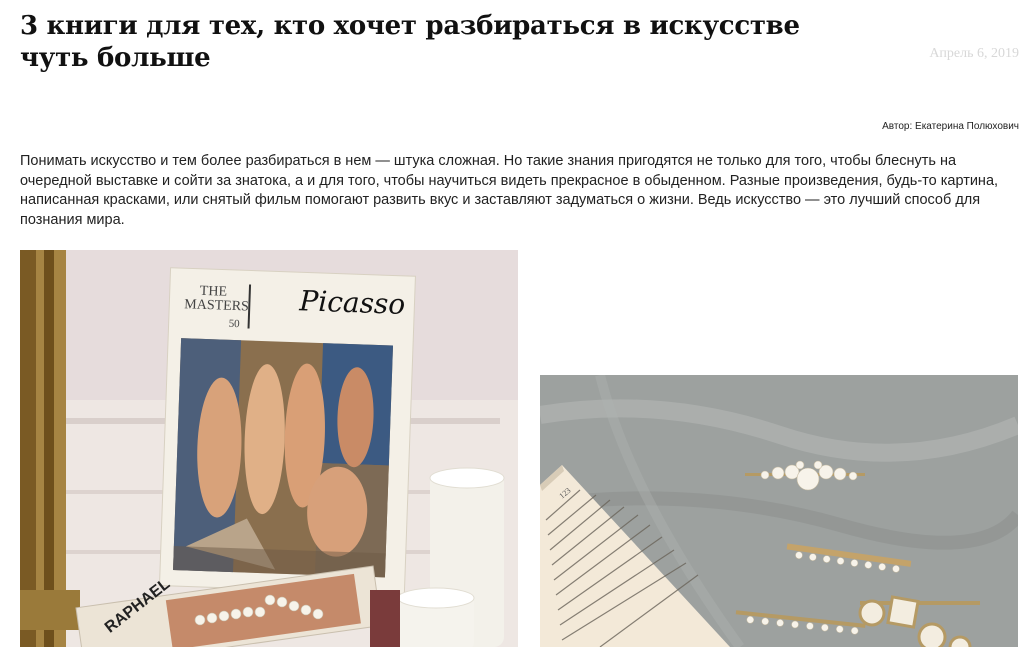 The image size is (1031, 647). What do you see at coordinates (950, 126) in the screenshot?
I see `article-author: Автор: Екатерина Полюхович` at bounding box center [950, 126].